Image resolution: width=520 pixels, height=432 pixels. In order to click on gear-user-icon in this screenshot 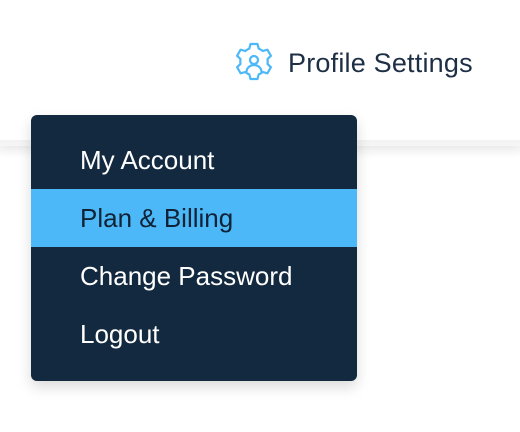, I will do `click(254, 63)`.